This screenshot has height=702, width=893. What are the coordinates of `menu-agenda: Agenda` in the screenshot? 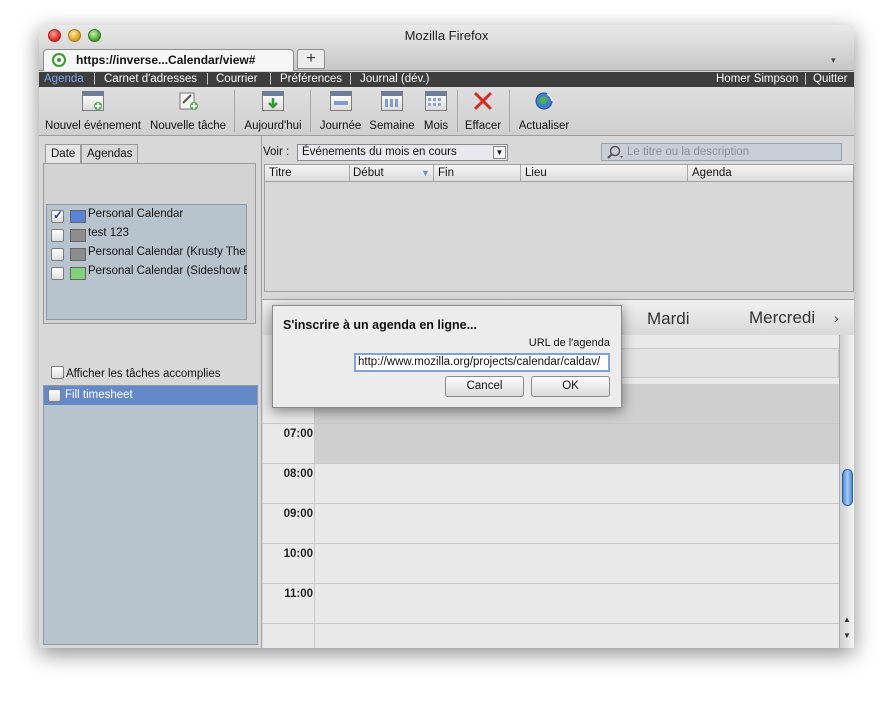 It's located at (64, 79).